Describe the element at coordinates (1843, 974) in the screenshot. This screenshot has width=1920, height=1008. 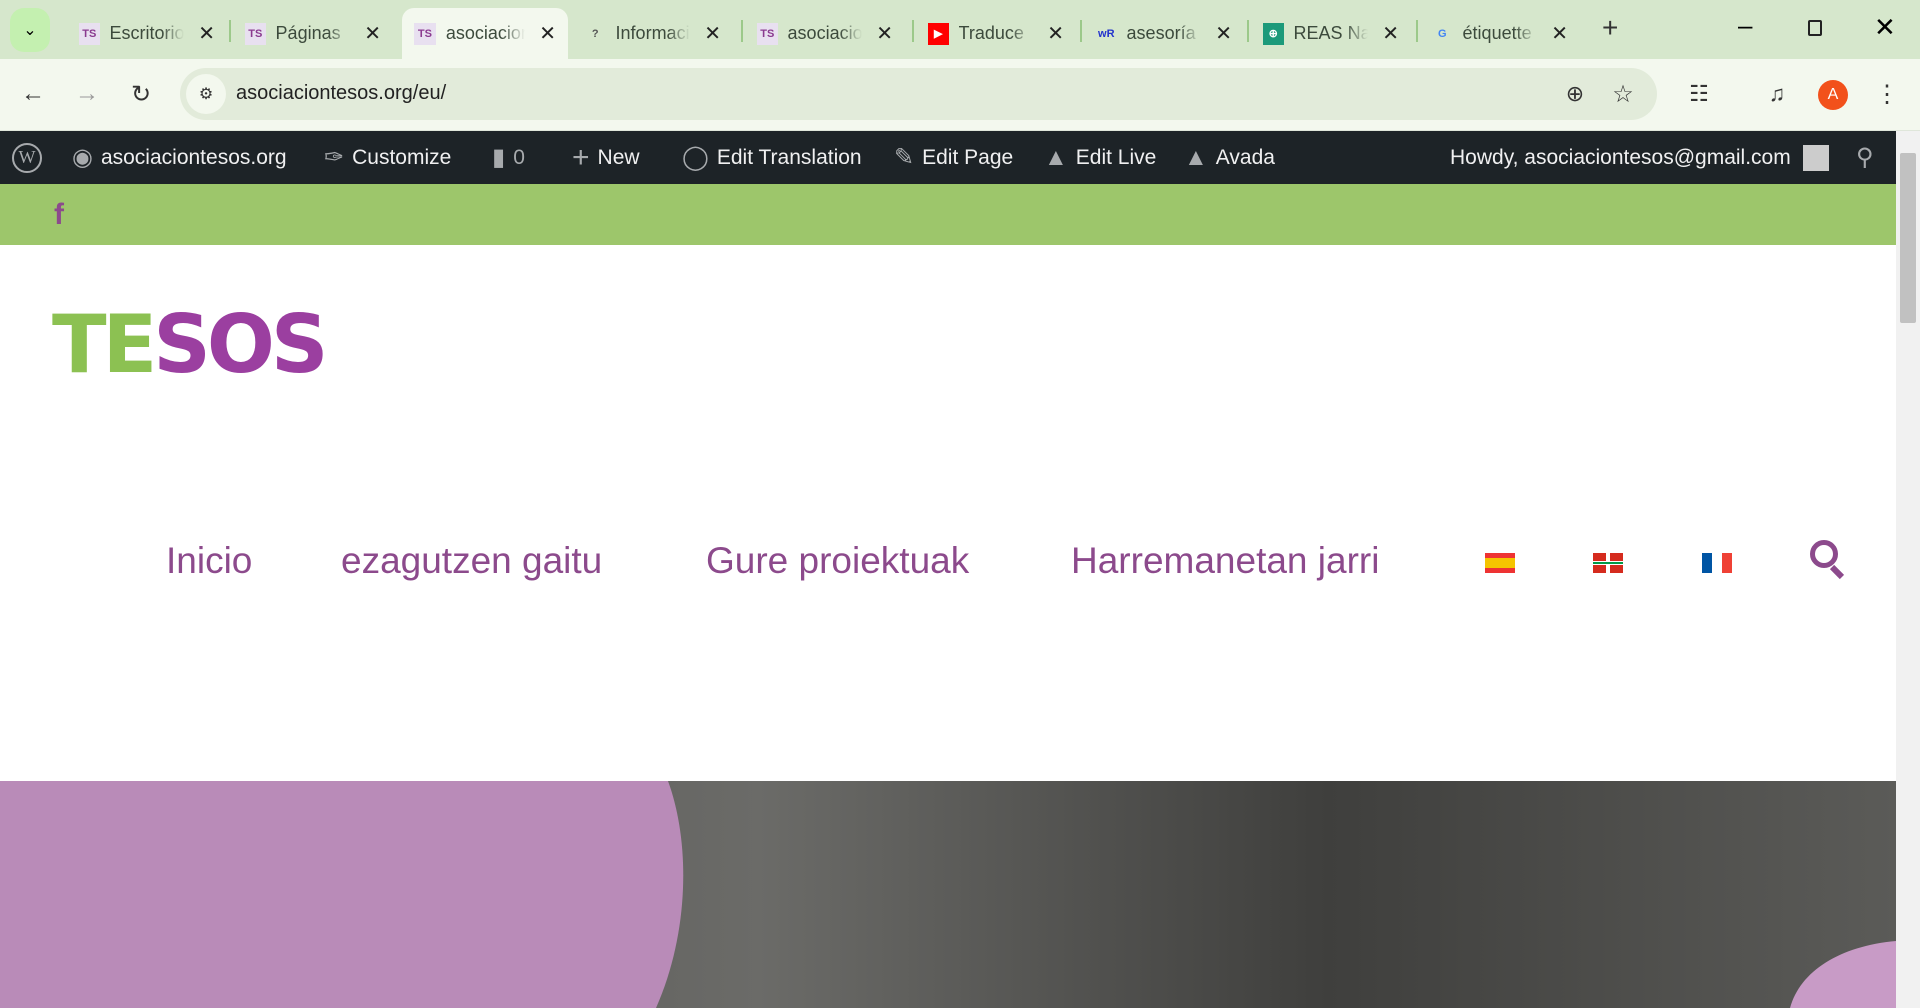
I see `hero-corner-shape` at that location.